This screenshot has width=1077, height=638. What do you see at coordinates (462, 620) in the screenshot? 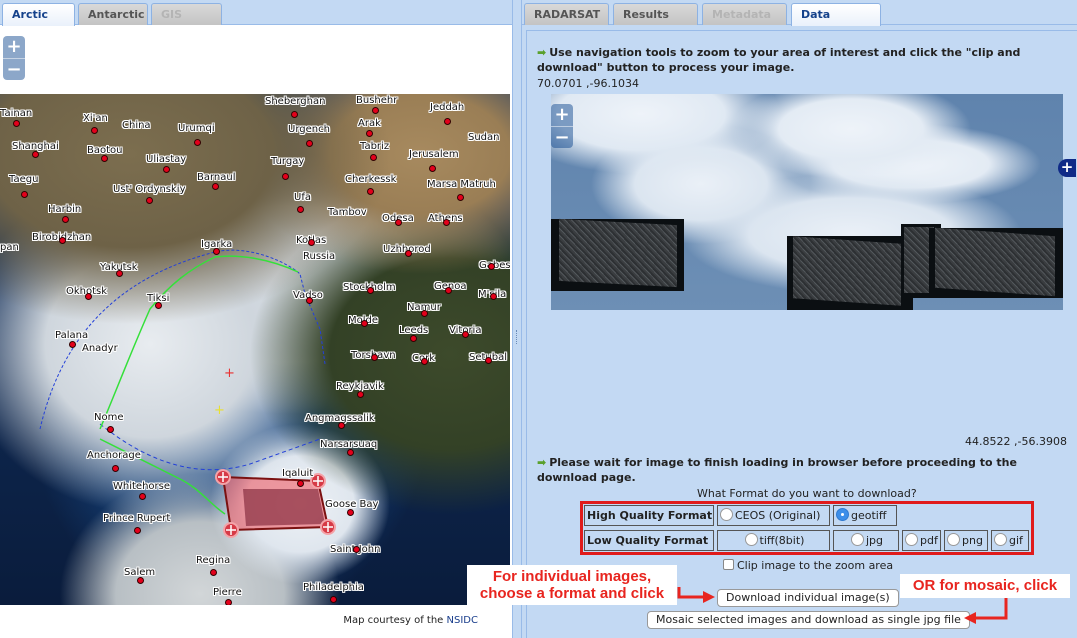
I see `nsidc-link: NSIDC` at bounding box center [462, 620].